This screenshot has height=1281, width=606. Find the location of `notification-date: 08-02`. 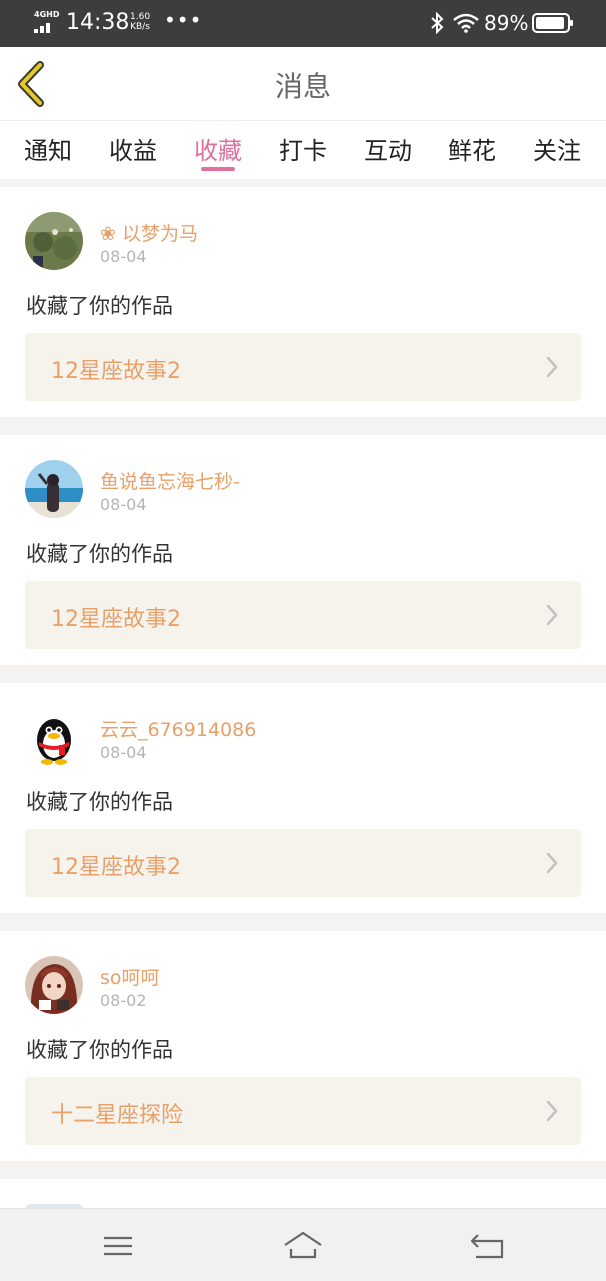

notification-date: 08-02 is located at coordinates (123, 1000).